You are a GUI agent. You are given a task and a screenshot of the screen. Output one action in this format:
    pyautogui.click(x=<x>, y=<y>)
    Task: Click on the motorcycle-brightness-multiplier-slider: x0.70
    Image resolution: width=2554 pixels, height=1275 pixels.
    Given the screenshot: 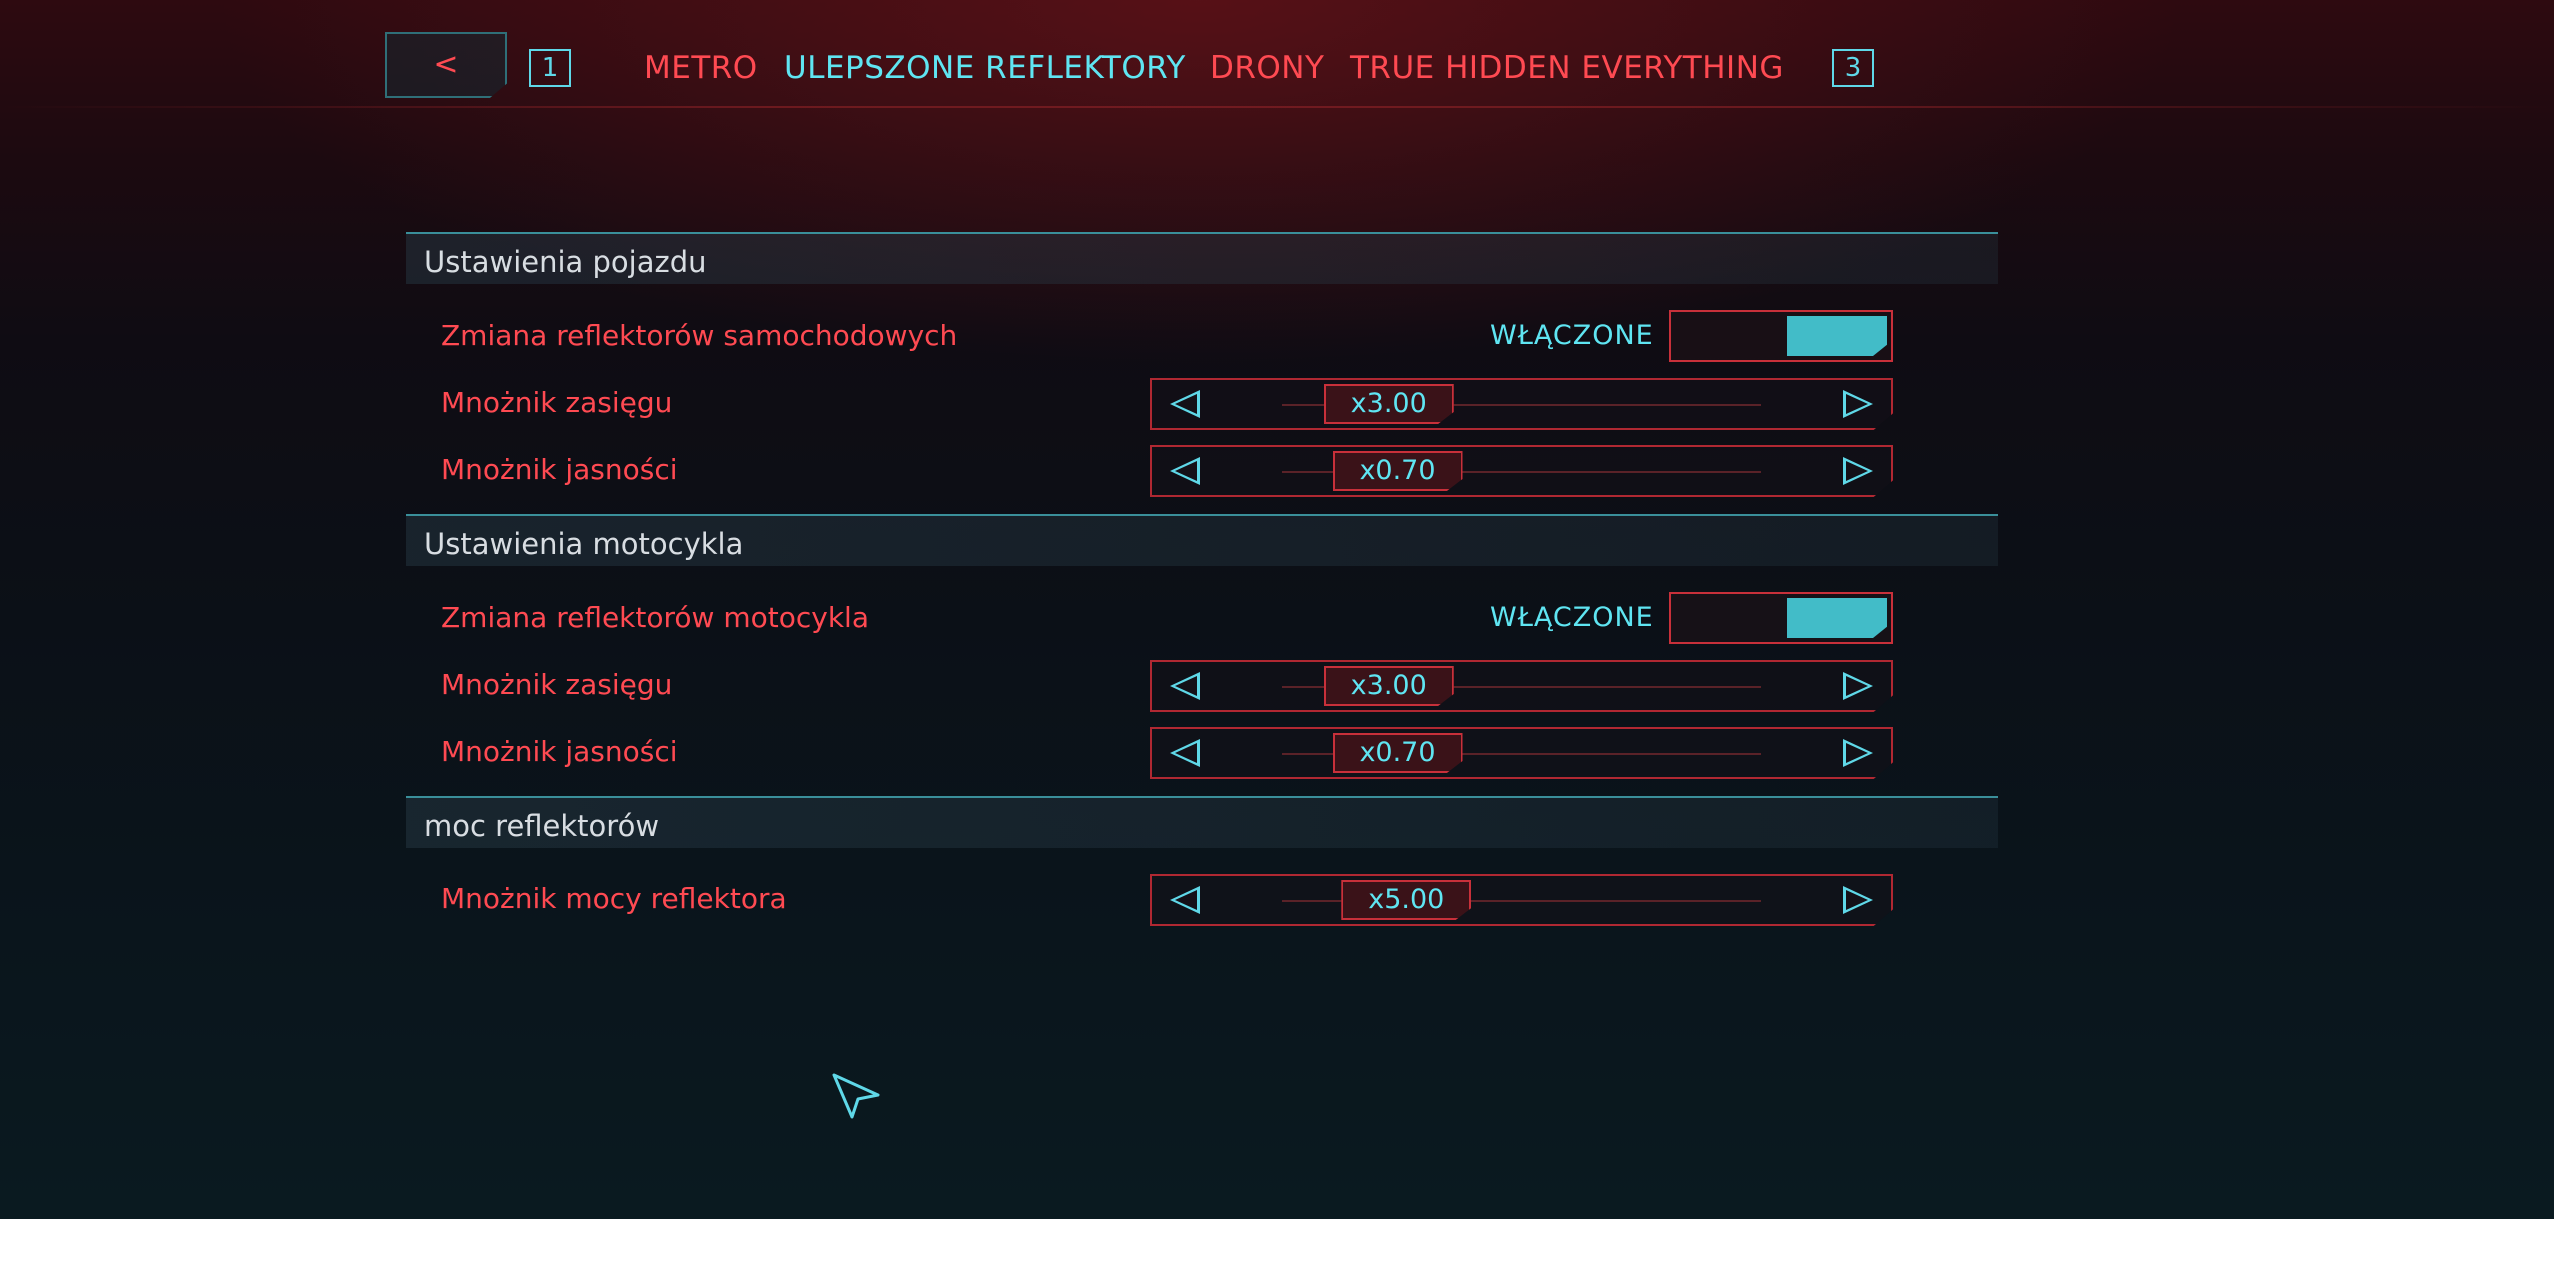 What is the action you would take?
    pyautogui.click(x=1521, y=753)
    